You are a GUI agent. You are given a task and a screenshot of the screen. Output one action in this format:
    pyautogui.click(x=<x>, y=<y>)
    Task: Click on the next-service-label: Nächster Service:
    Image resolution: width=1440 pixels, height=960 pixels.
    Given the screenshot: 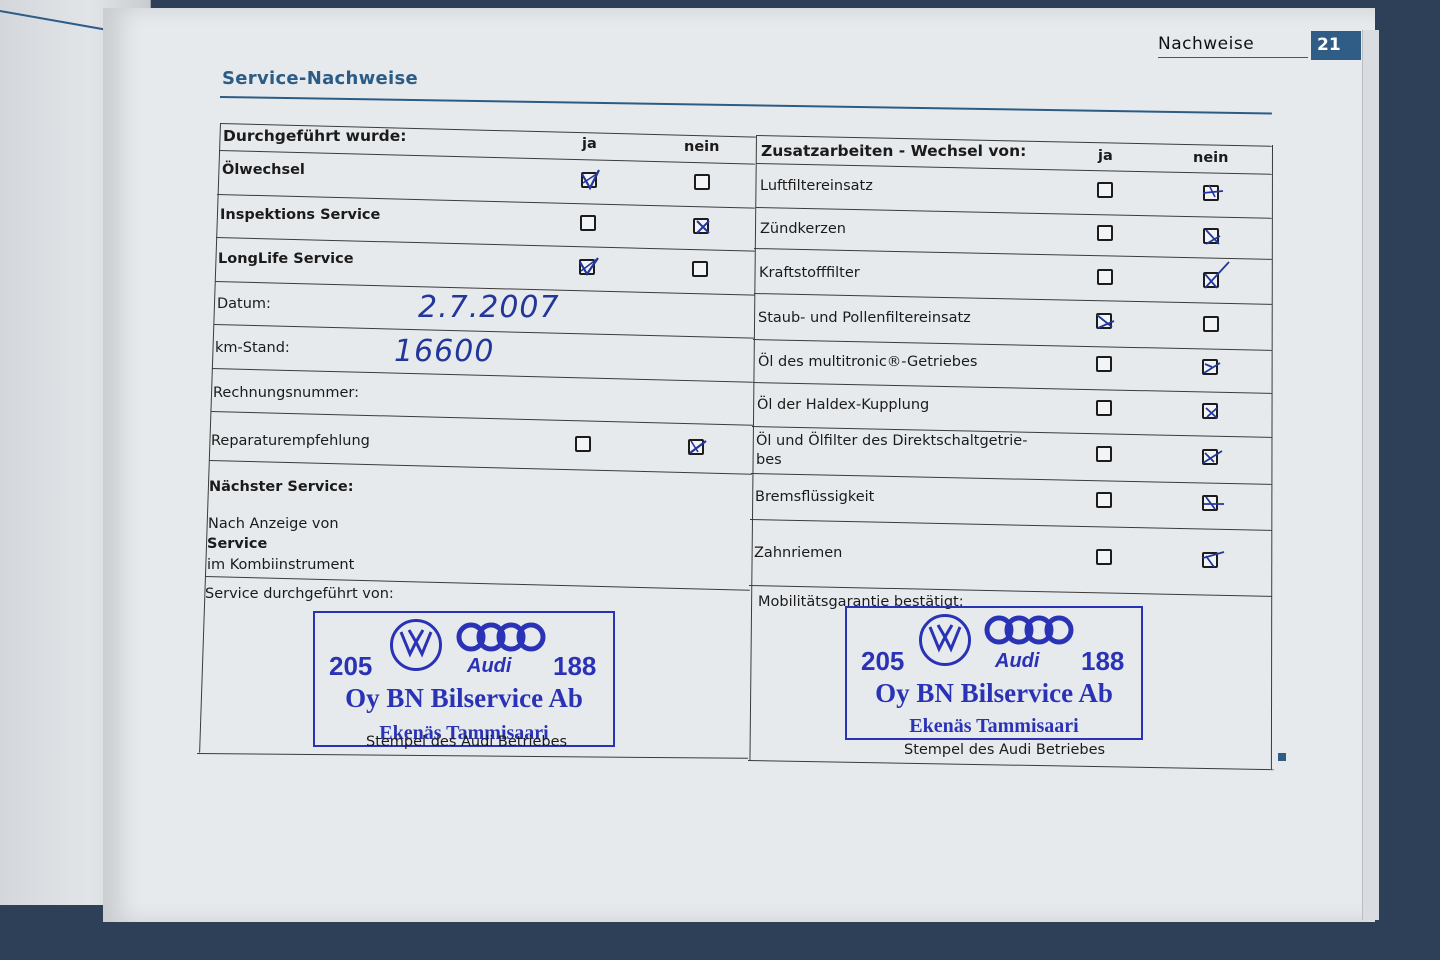 What is the action you would take?
    pyautogui.click(x=281, y=487)
    